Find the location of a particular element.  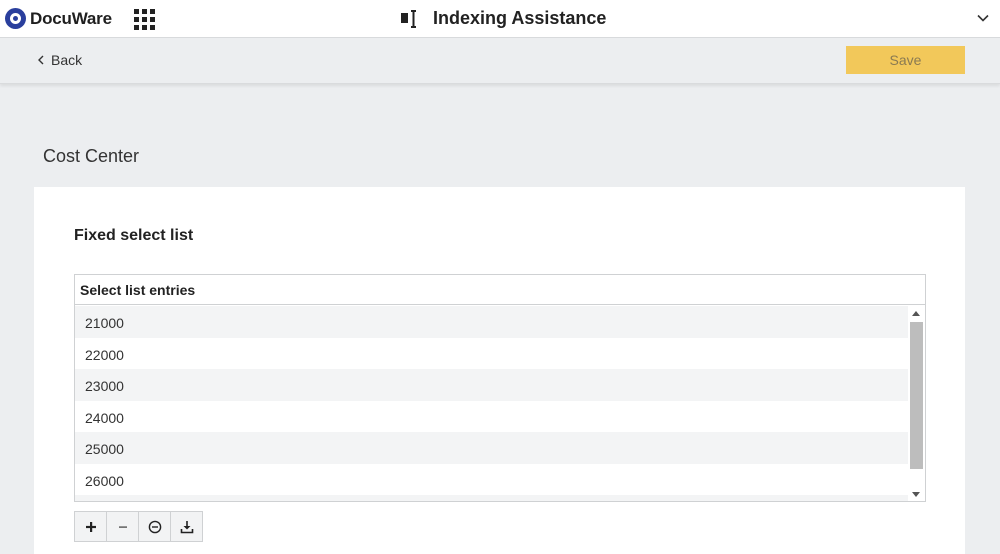

download-icon is located at coordinates (186, 526).